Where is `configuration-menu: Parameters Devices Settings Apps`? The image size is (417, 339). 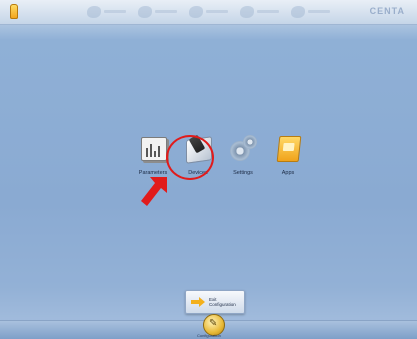
configuration-menu: Parameters Devices Settings Apps is located at coordinates (220, 154).